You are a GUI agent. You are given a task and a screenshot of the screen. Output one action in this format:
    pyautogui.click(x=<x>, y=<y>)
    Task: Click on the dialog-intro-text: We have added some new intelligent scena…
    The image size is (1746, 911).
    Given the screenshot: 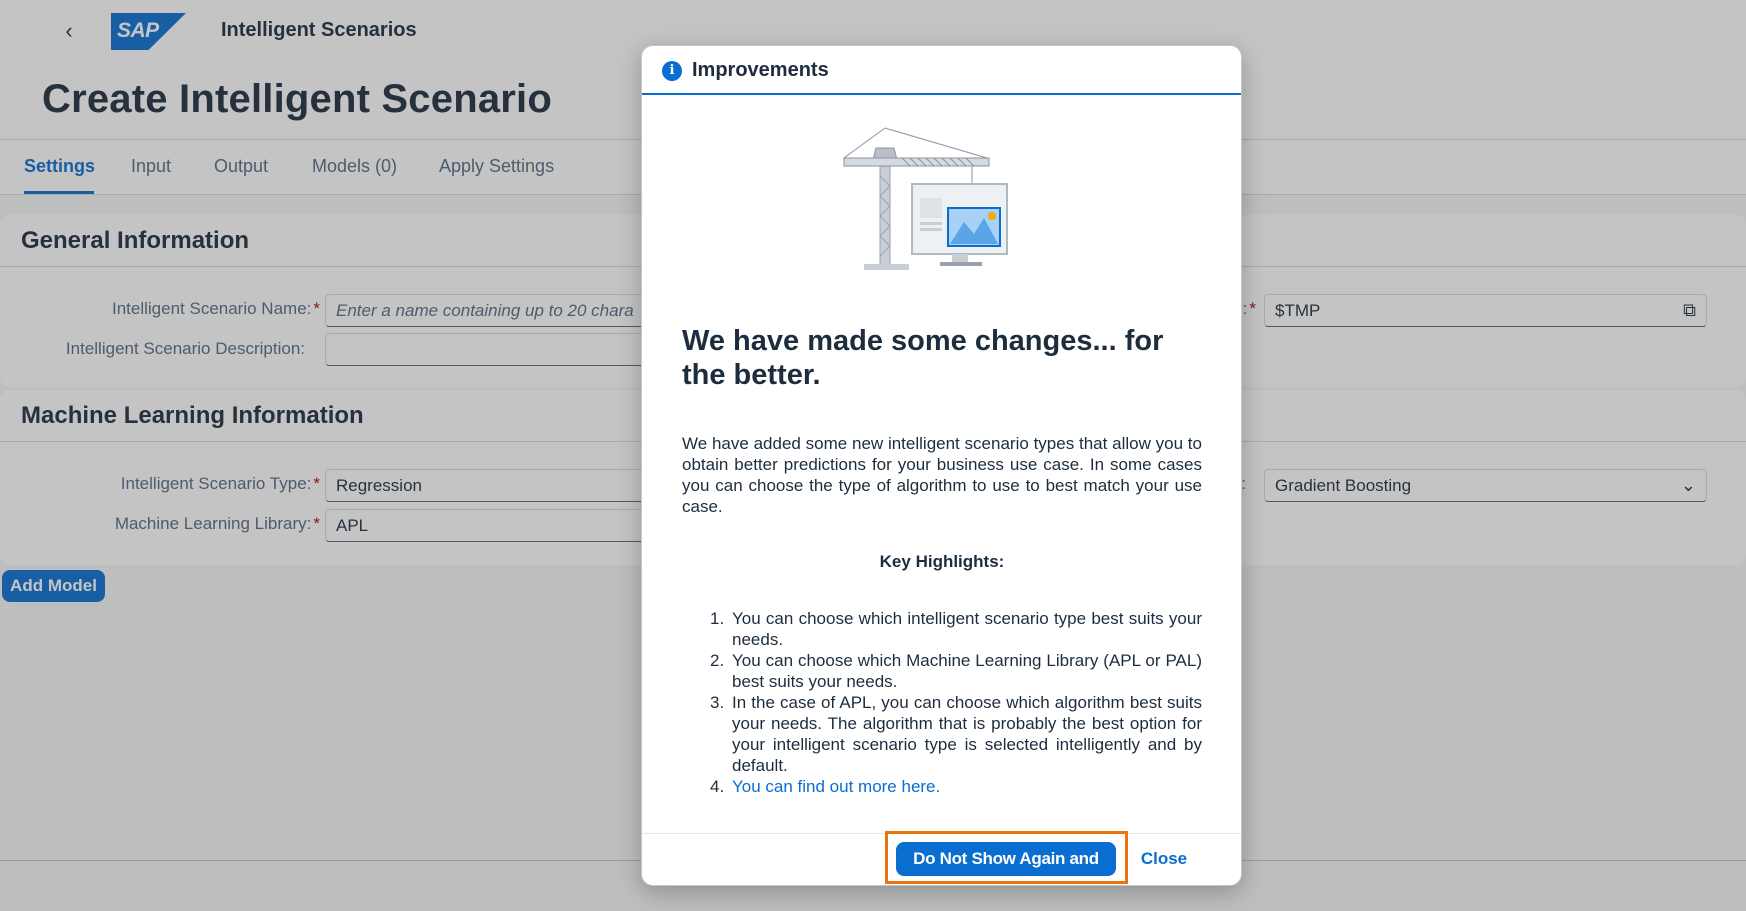 What is the action you would take?
    pyautogui.click(x=942, y=475)
    